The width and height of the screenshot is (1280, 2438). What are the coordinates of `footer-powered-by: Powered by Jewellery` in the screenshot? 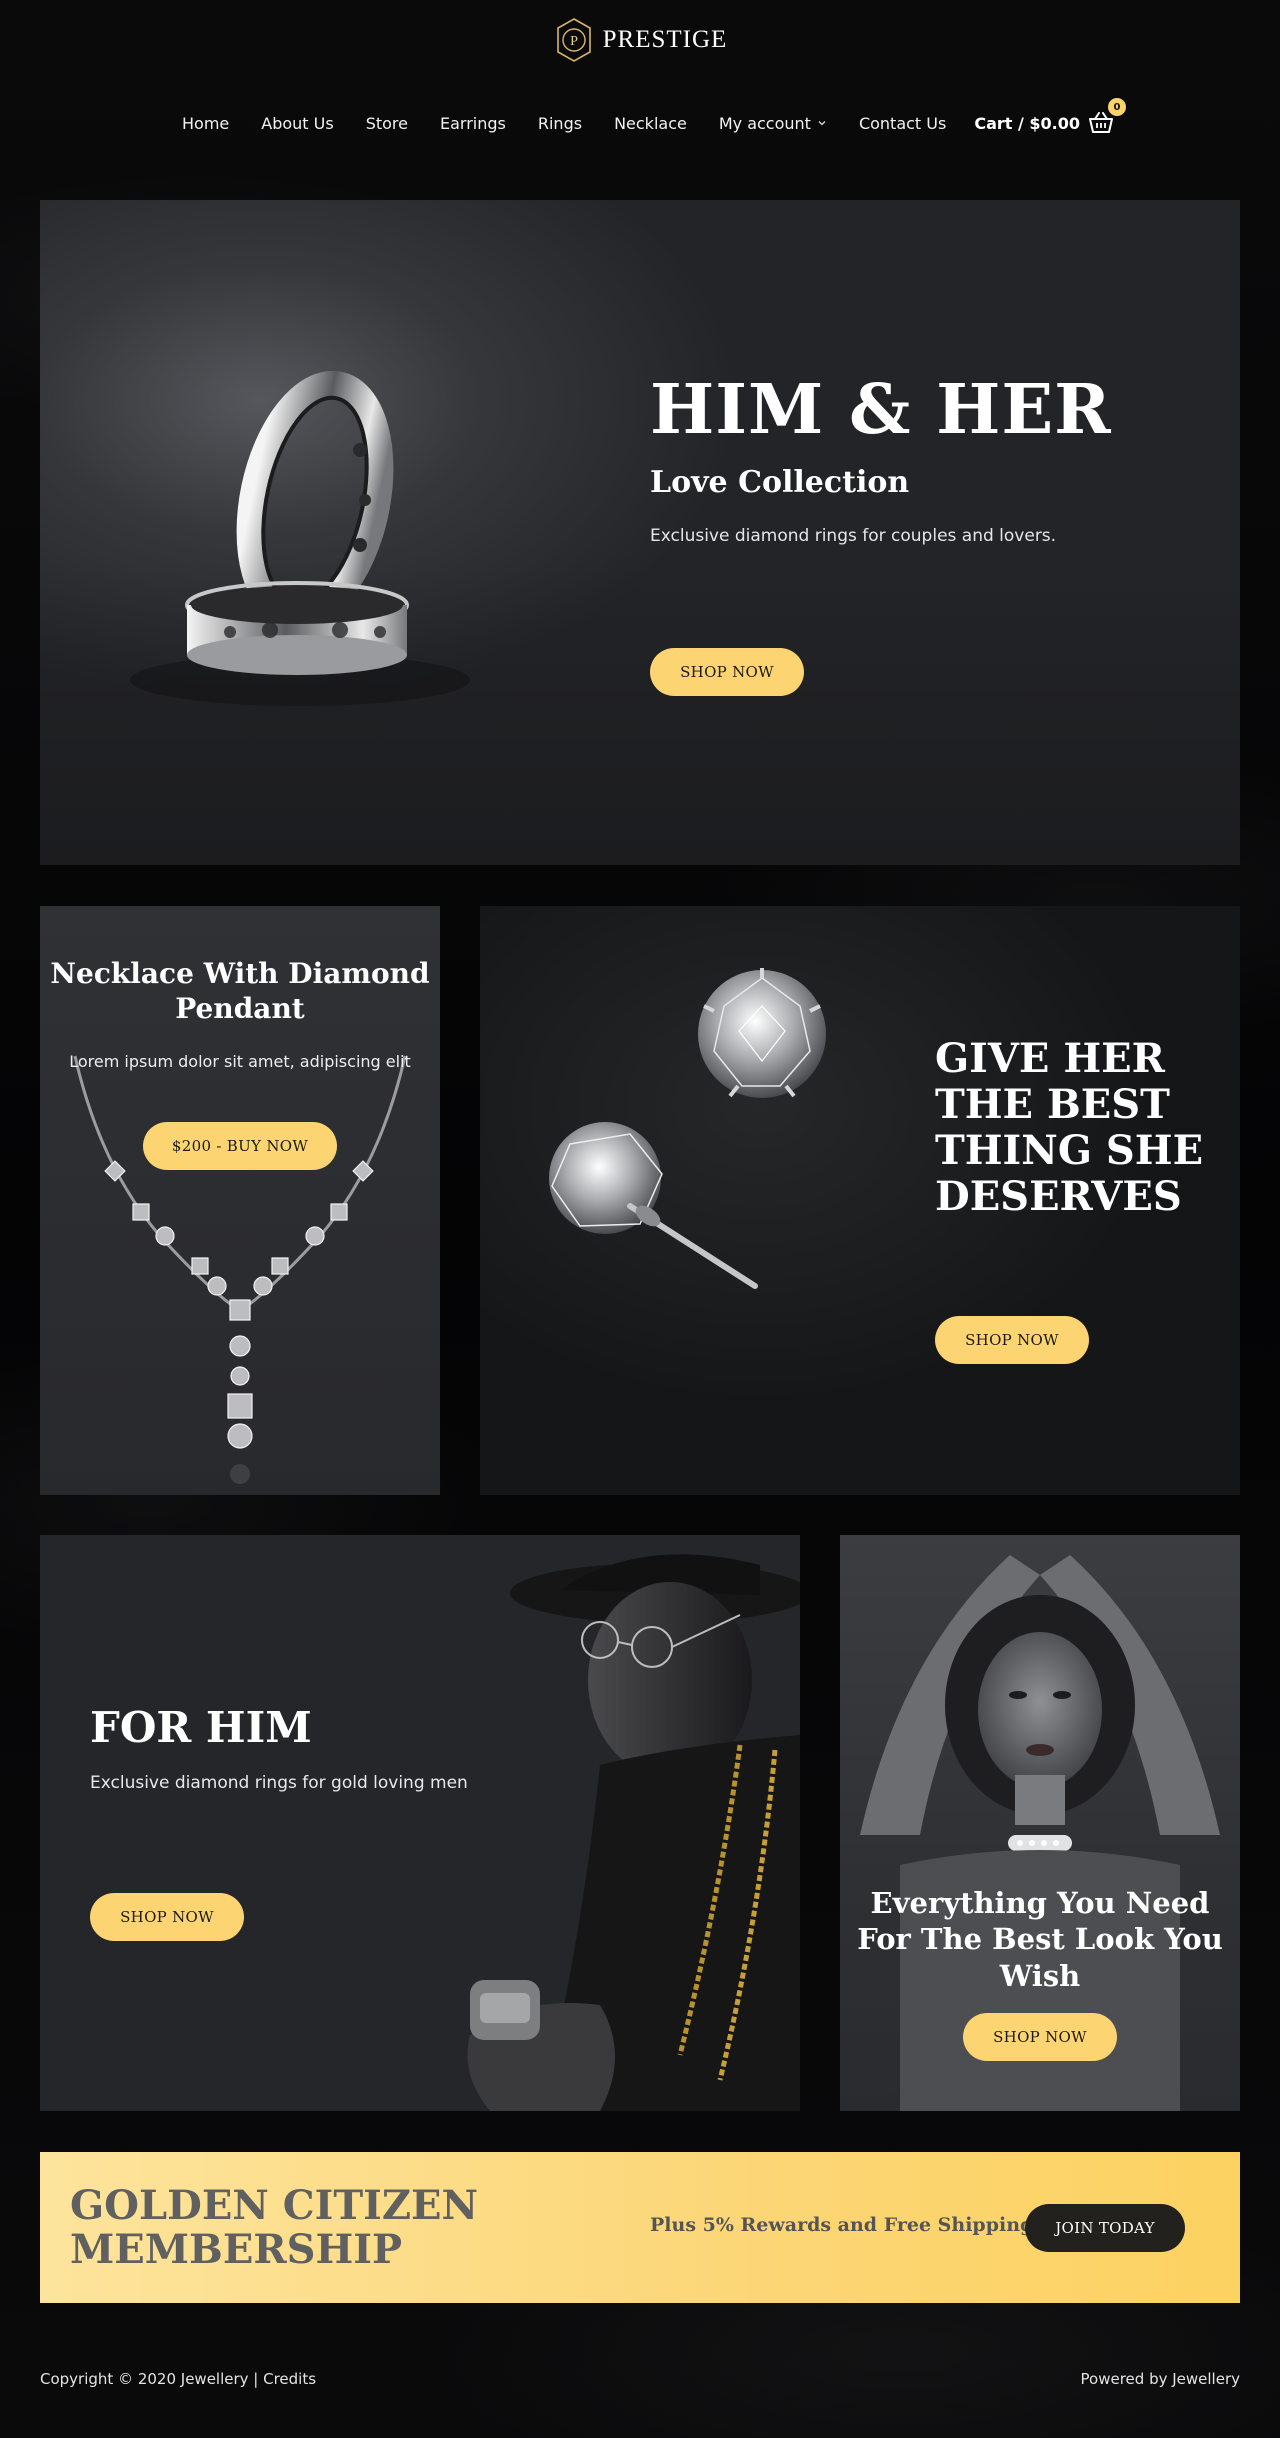 It's located at (1160, 2379).